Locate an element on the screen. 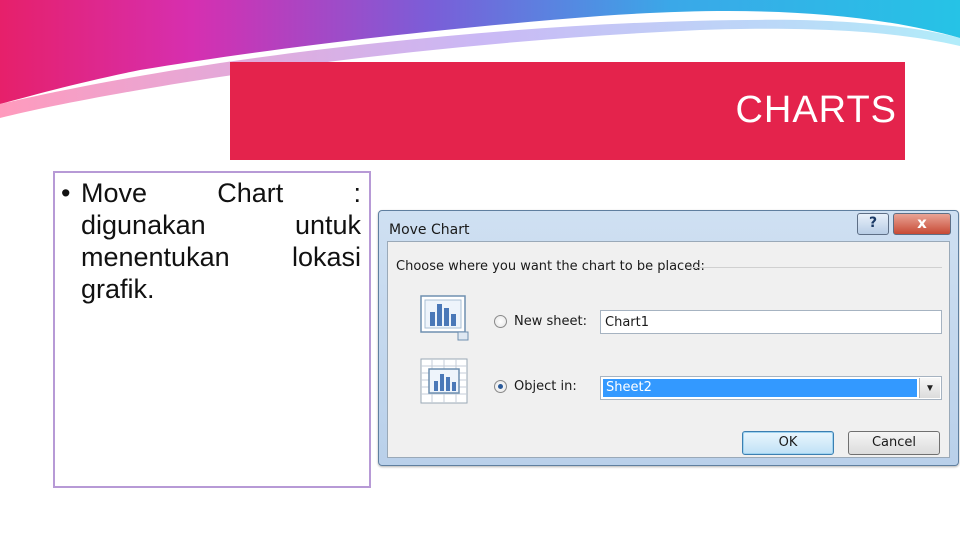  new-sheet-radio is located at coordinates (500, 321).